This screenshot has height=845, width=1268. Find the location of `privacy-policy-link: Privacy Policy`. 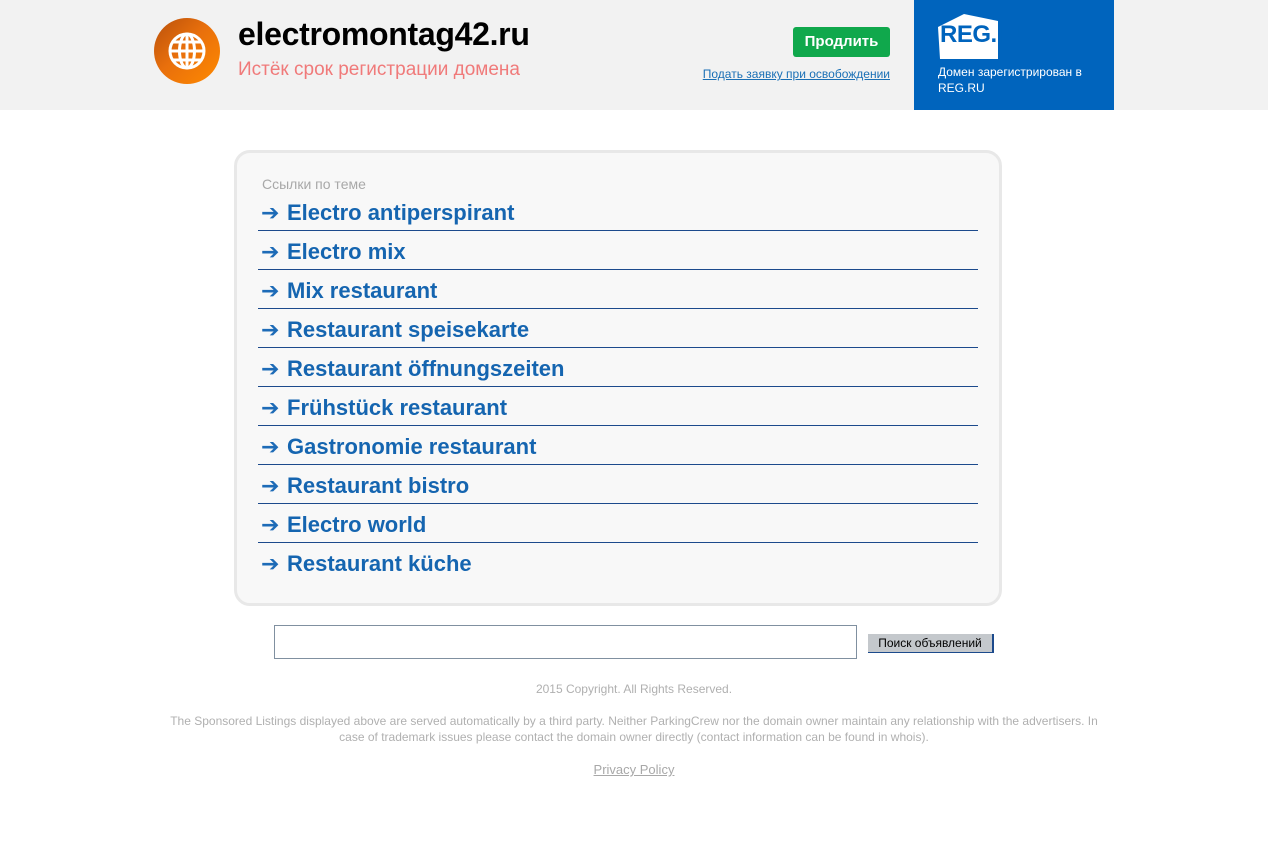

privacy-policy-link: Privacy Policy is located at coordinates (634, 769).